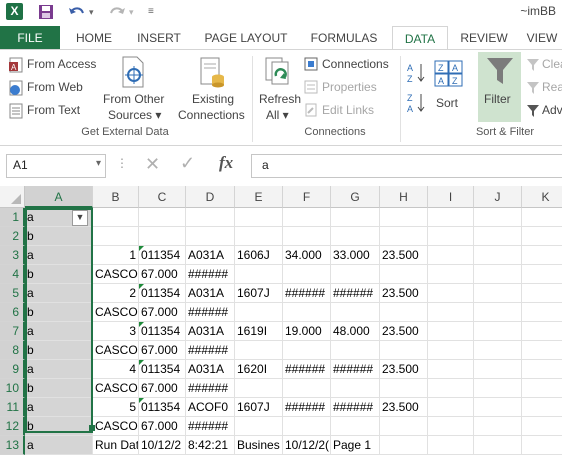 This screenshot has height=455, width=562. What do you see at coordinates (542, 350) in the screenshot?
I see `cell-k8` at bounding box center [542, 350].